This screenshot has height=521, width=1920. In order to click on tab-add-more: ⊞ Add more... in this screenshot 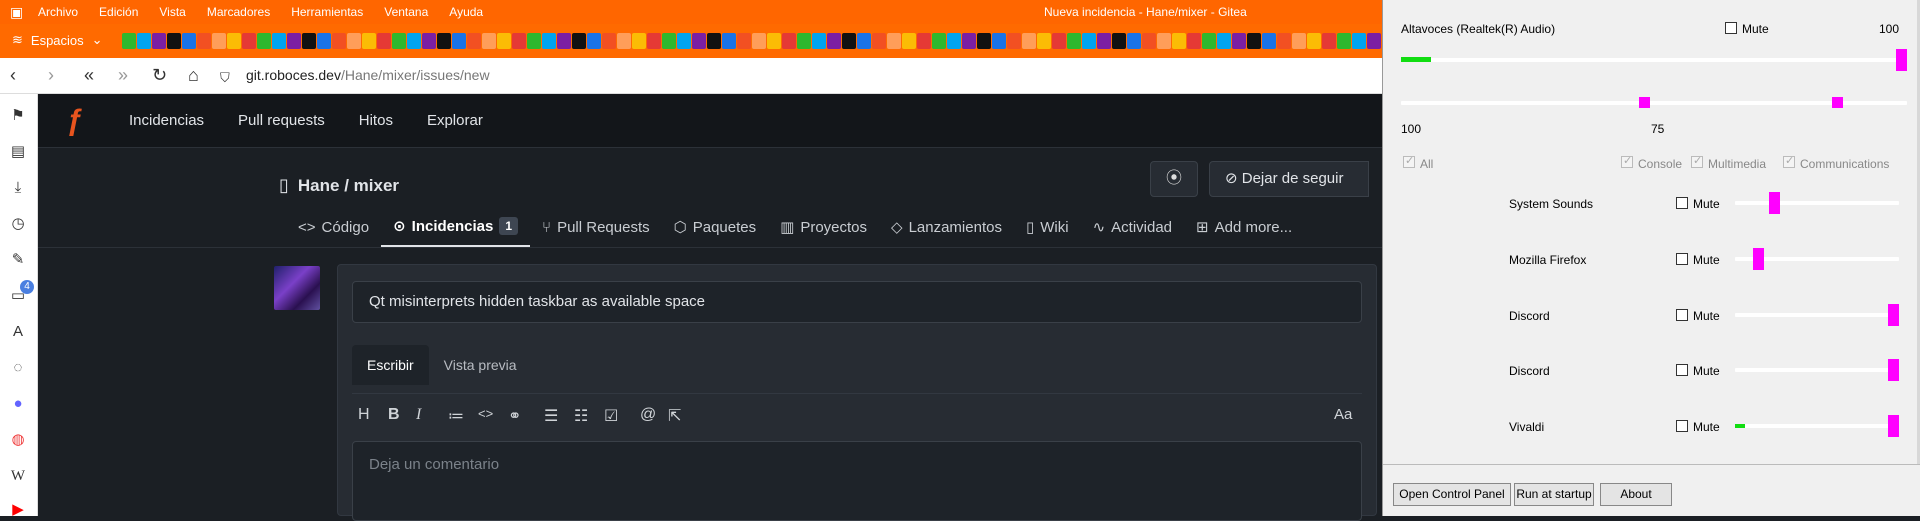, I will do `click(1244, 227)`.